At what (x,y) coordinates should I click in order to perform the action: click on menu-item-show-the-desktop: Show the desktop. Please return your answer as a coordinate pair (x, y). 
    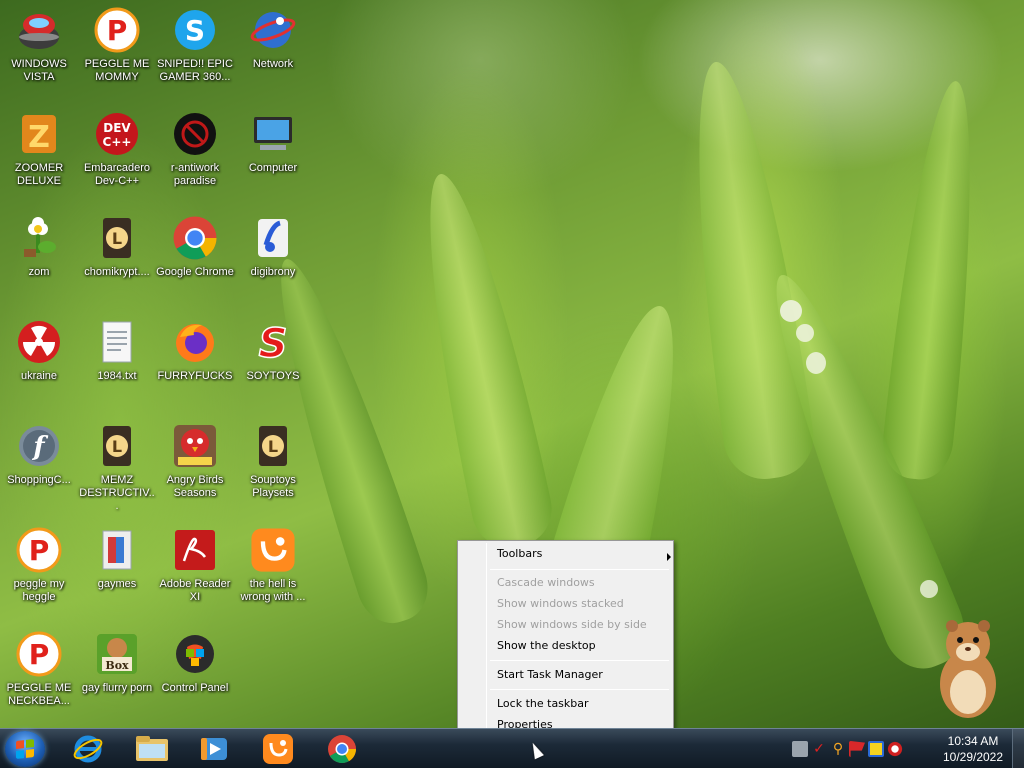
    Looking at the image, I should click on (546, 646).